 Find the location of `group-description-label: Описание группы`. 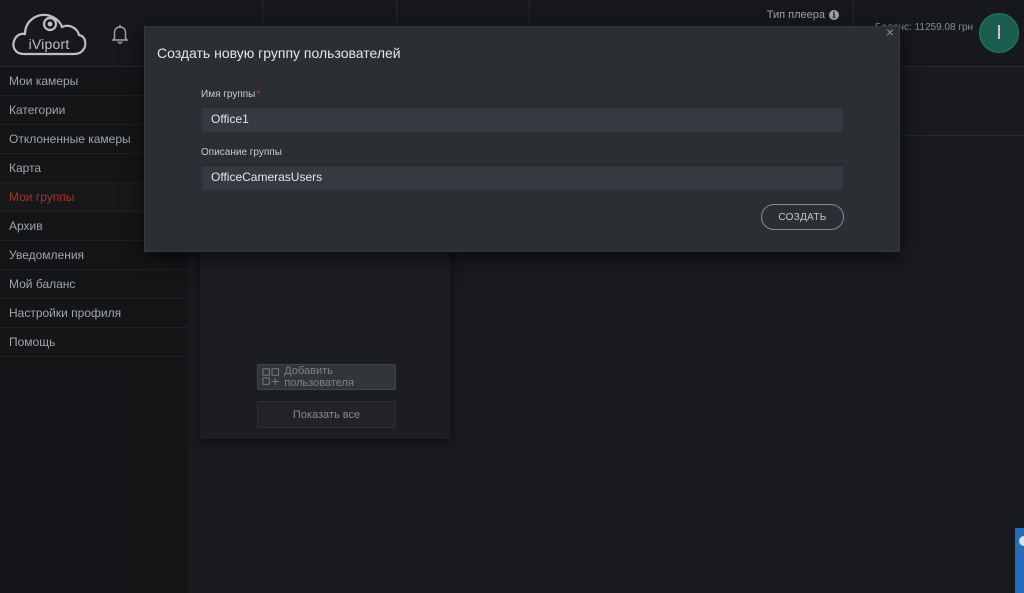

group-description-label: Описание группы is located at coordinates (241, 152).